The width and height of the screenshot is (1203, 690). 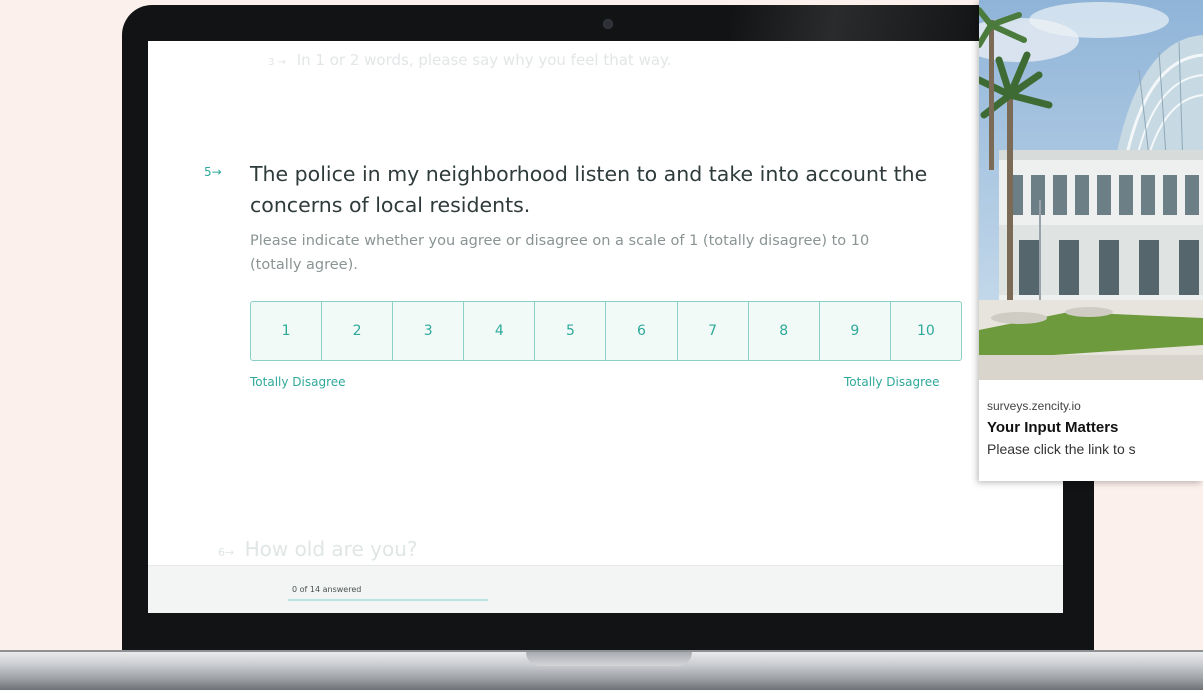 I want to click on answered-count: 0 of 14 answered, so click(x=327, y=589).